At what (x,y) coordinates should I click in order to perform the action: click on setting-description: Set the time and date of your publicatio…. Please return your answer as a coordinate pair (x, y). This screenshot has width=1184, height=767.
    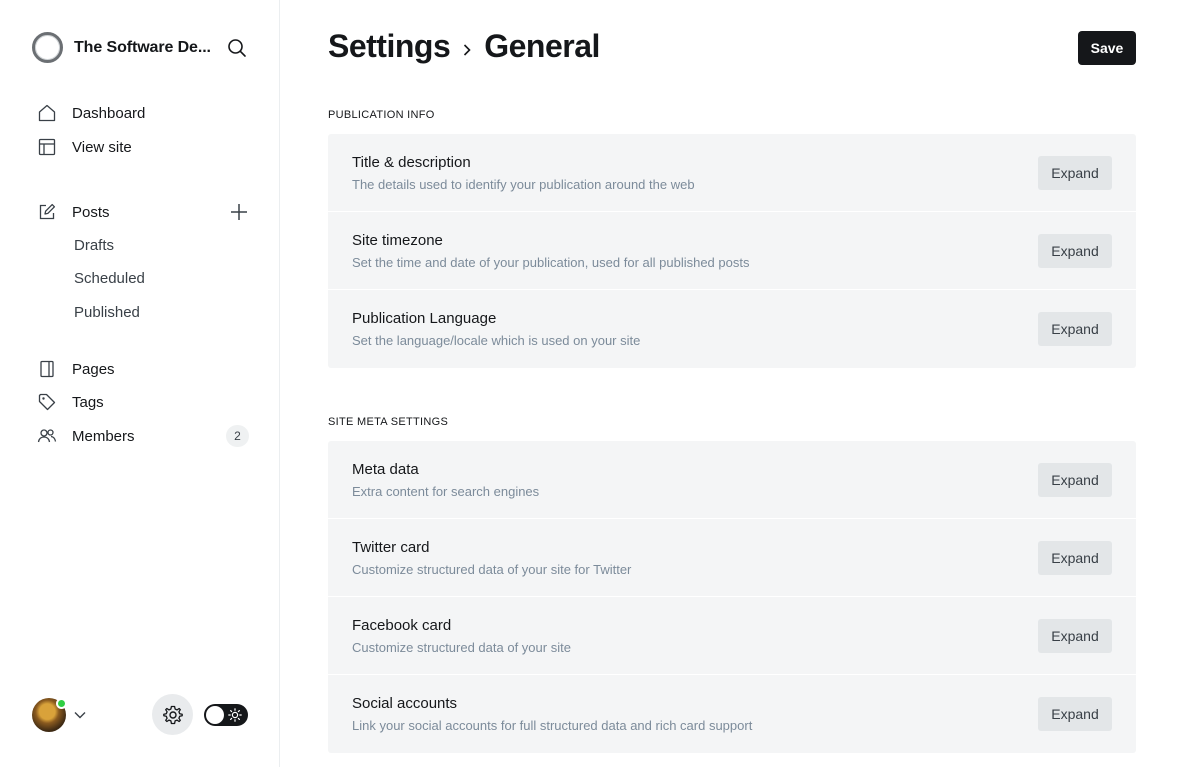
    Looking at the image, I should click on (551, 262).